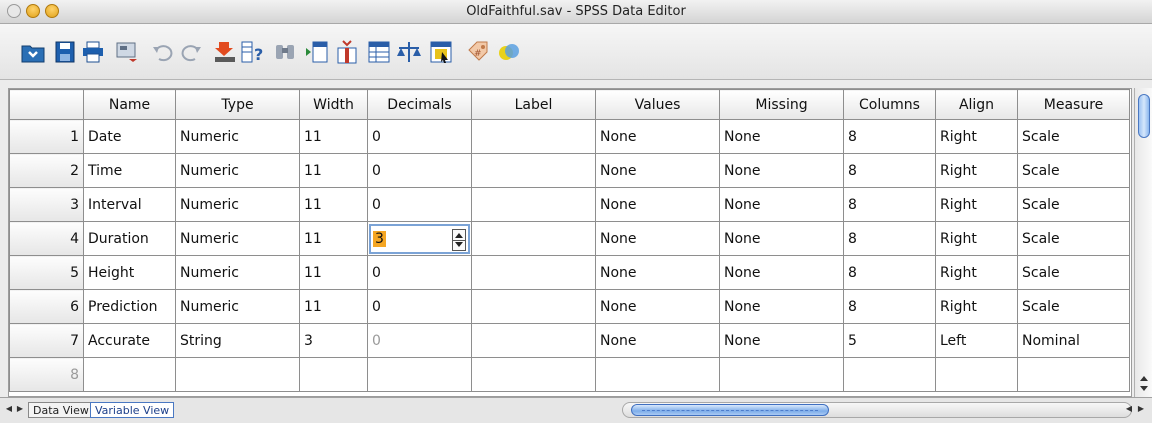  I want to click on tab-data-view: Data View, so click(61, 410).